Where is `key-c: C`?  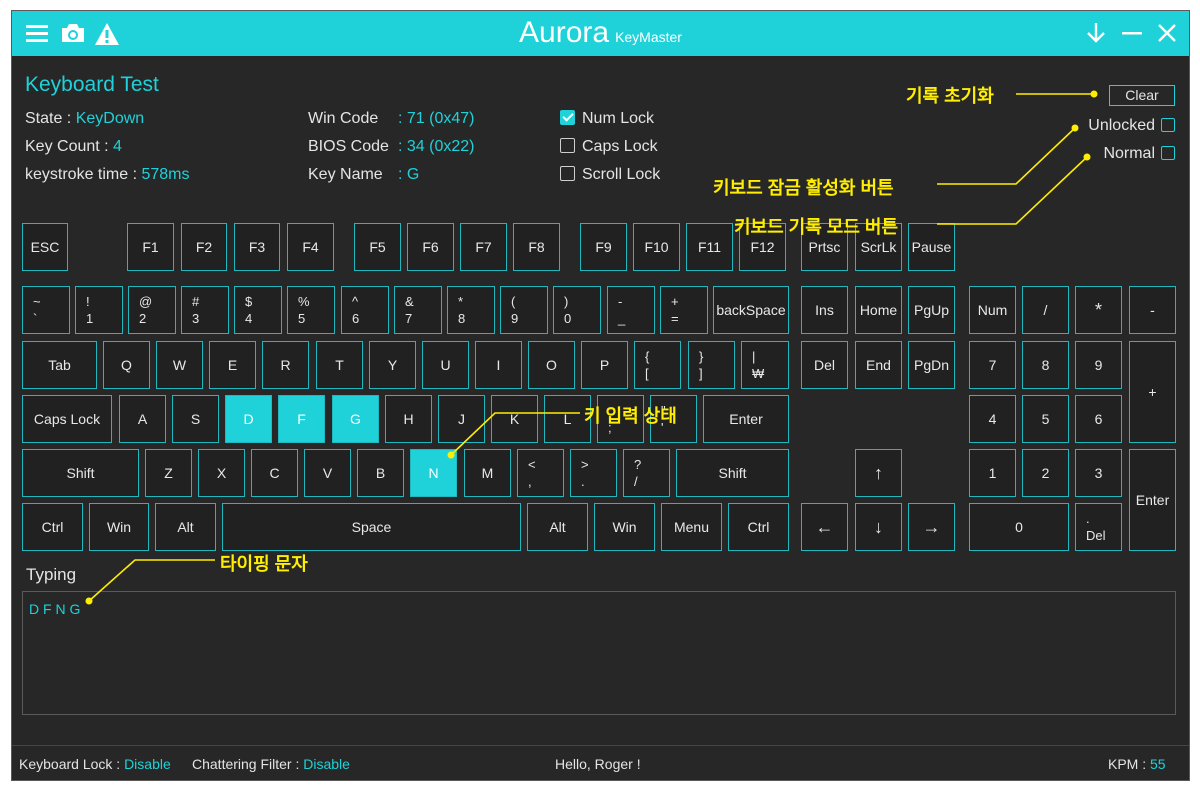 key-c: C is located at coordinates (274, 473).